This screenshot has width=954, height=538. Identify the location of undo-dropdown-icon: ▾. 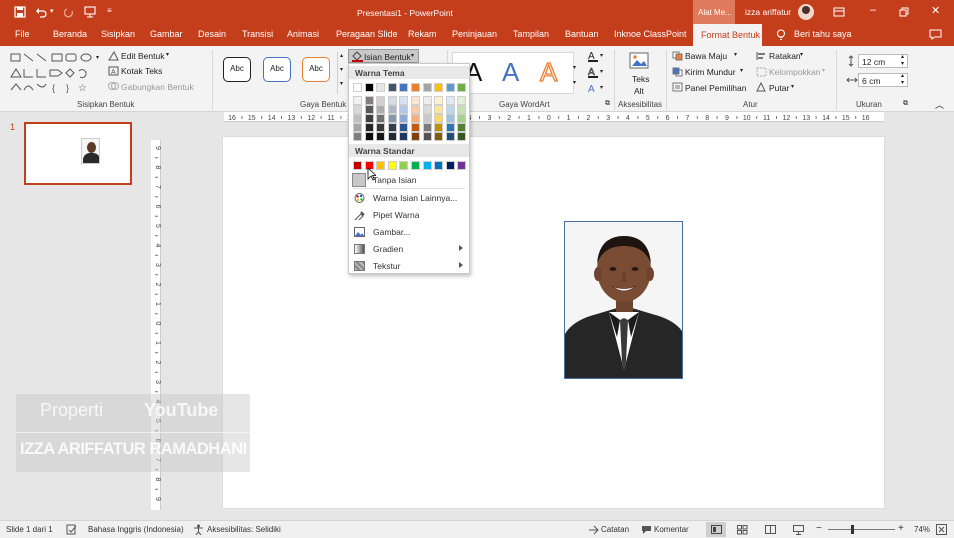
(52, 11).